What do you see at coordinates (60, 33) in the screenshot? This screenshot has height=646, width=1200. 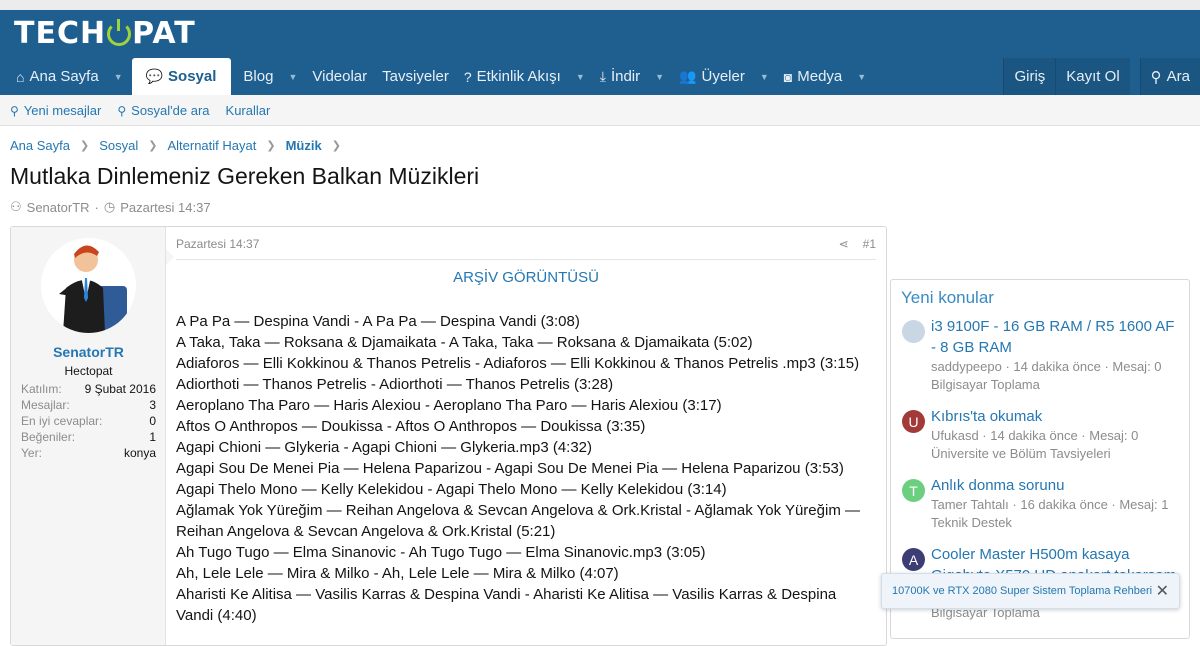 I see `logo-text-left: TECH` at bounding box center [60, 33].